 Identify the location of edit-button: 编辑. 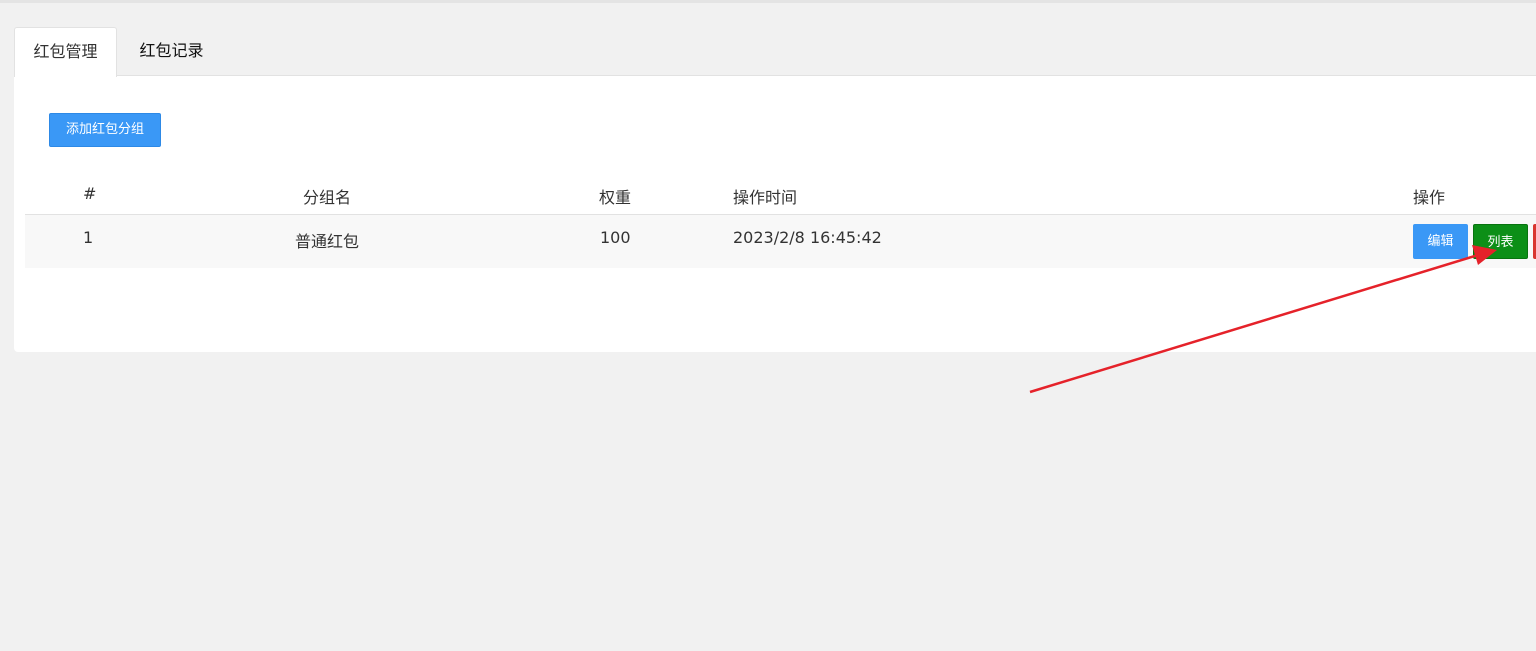
(1440, 241).